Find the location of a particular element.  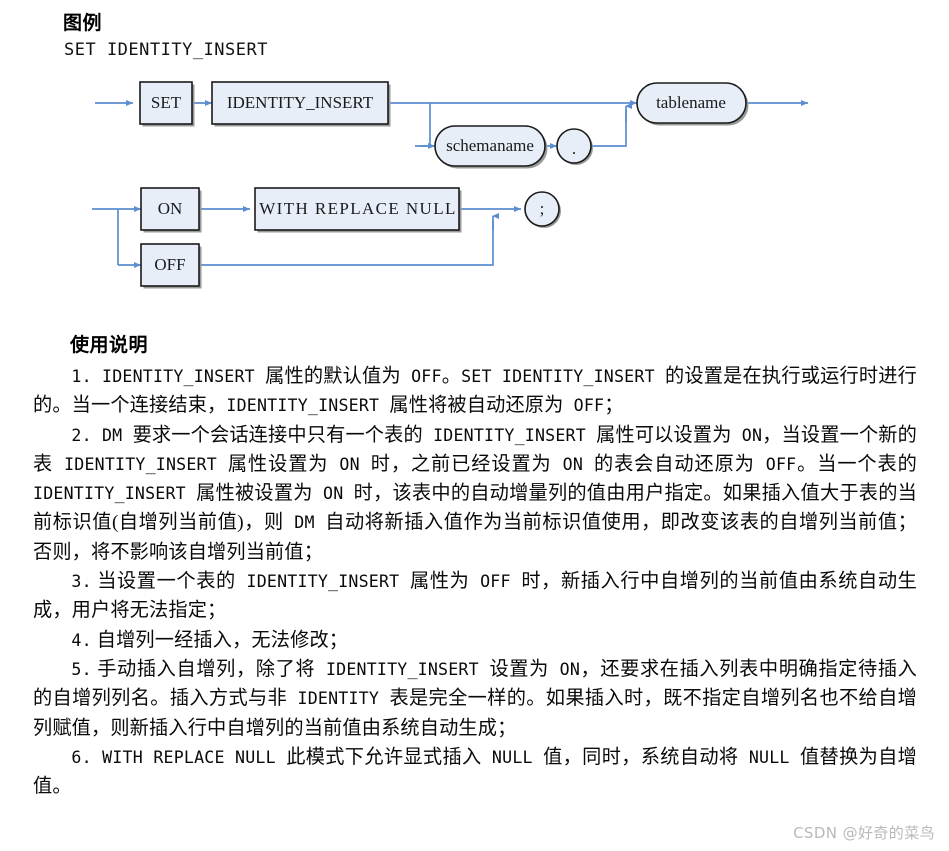

svg-text: SET is located at coordinates (166, 102).